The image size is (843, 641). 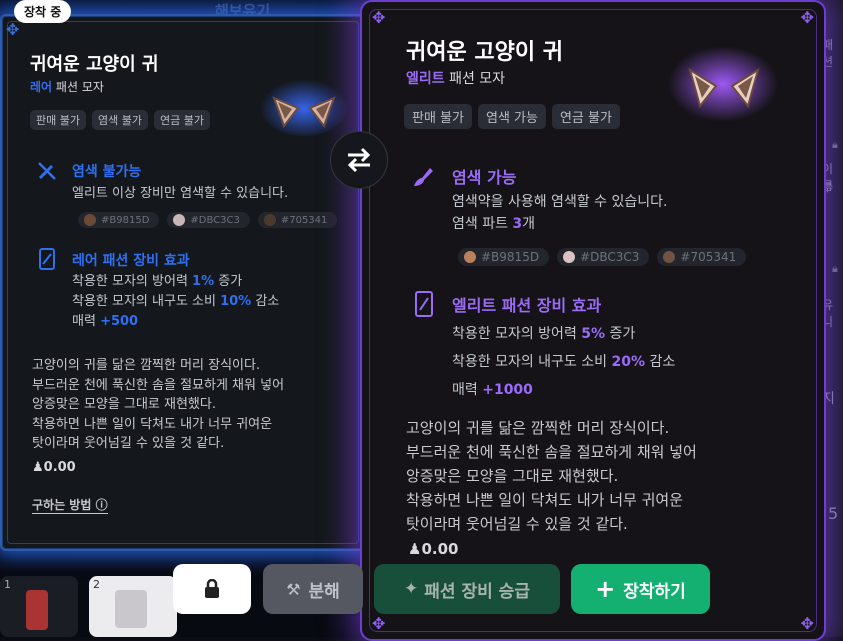 What do you see at coordinates (133, 606) in the screenshot?
I see `inventory-slot: 2` at bounding box center [133, 606].